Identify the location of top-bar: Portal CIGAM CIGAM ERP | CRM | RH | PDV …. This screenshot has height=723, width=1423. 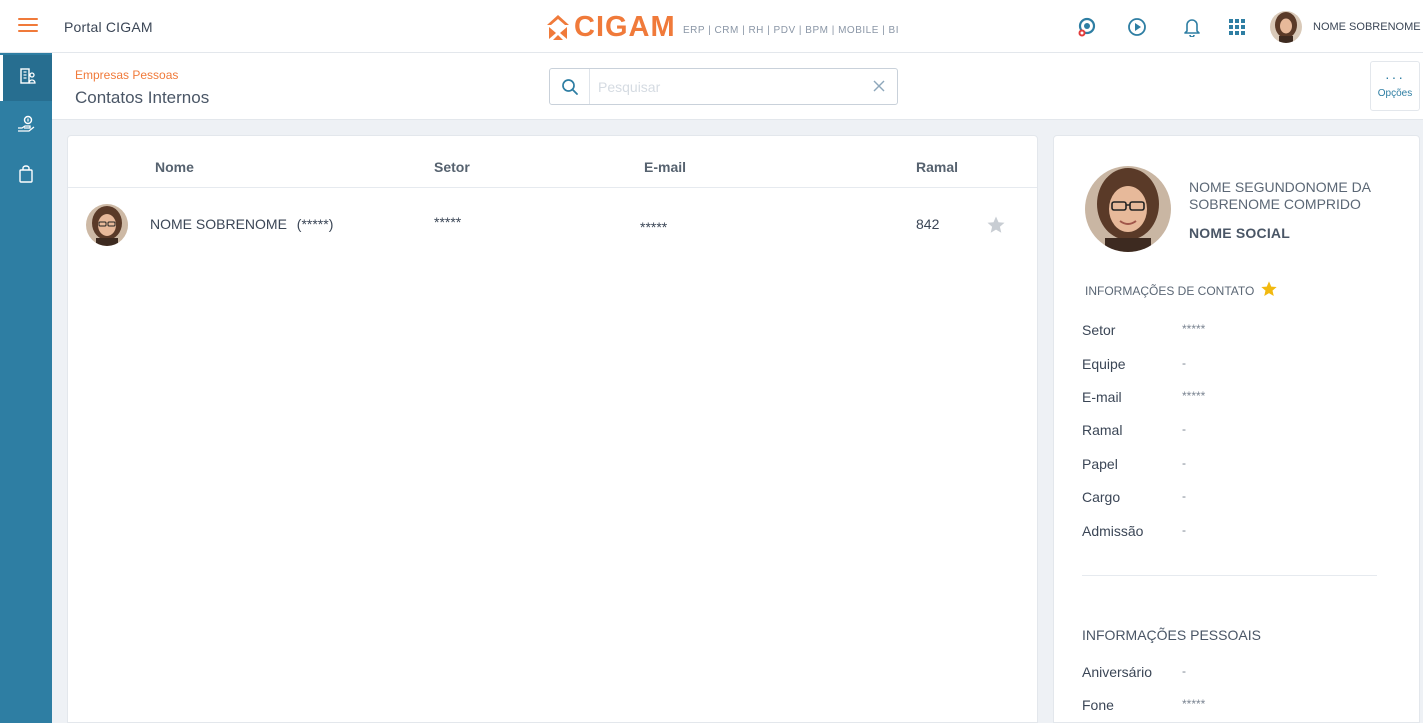
(711, 26).